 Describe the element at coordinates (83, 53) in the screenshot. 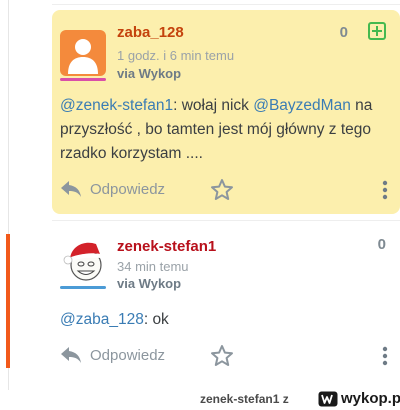

I see `user-avatar-icon` at that location.